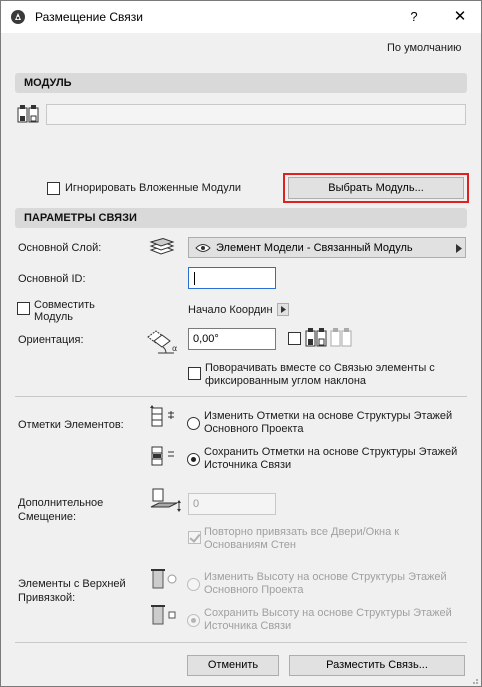 This screenshot has width=482, height=687. I want to click on rebind-doors-line2: Основаниям Стен, so click(250, 545).